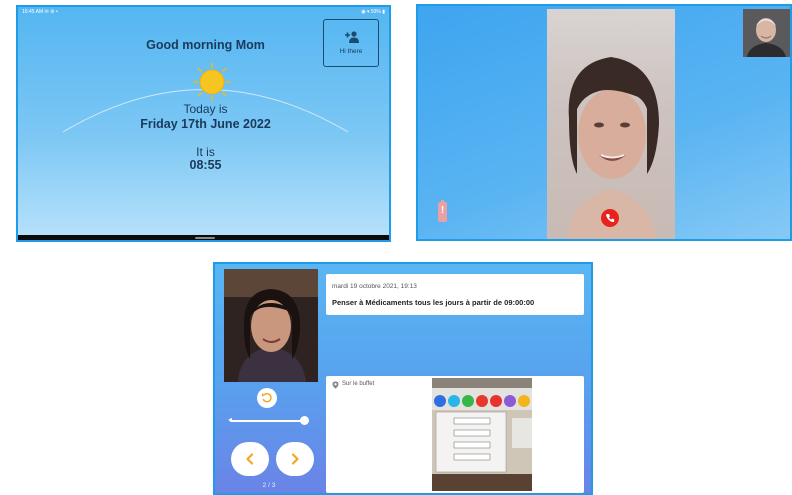 The image size is (792, 495). I want to click on location-pin-icon, so click(335, 385).